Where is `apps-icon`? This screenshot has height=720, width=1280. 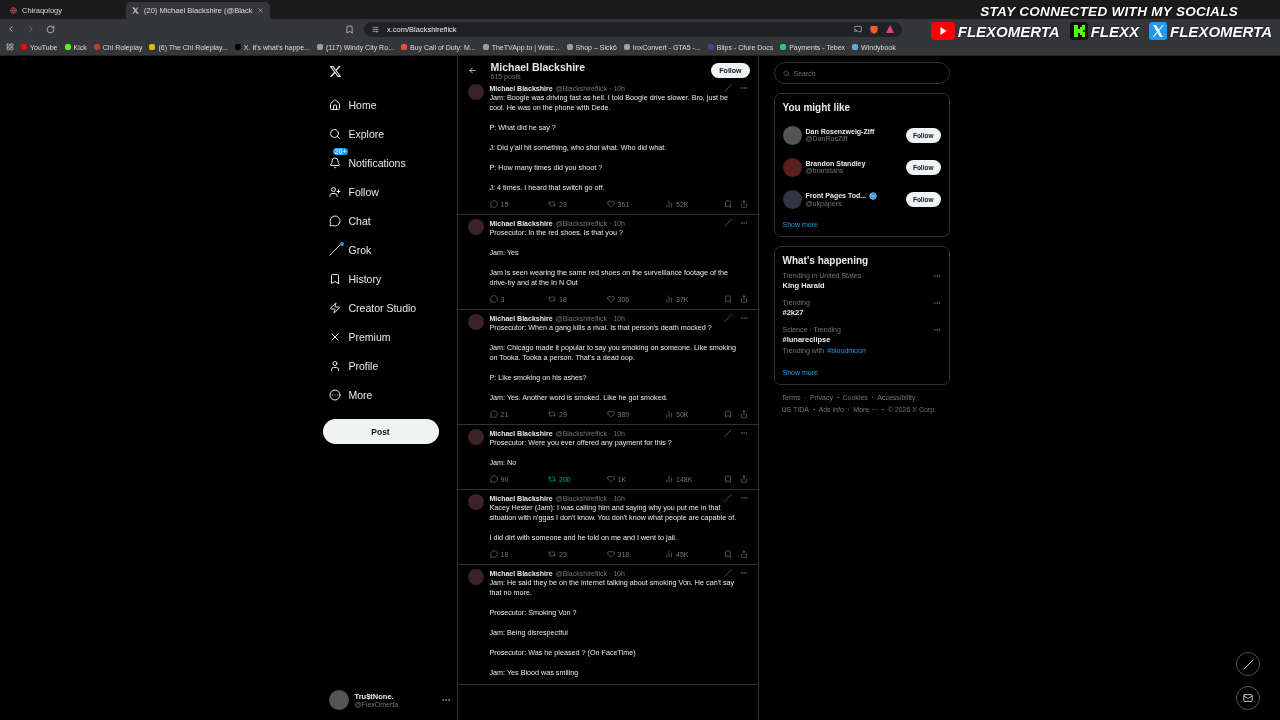
apps-icon is located at coordinates (10, 47).